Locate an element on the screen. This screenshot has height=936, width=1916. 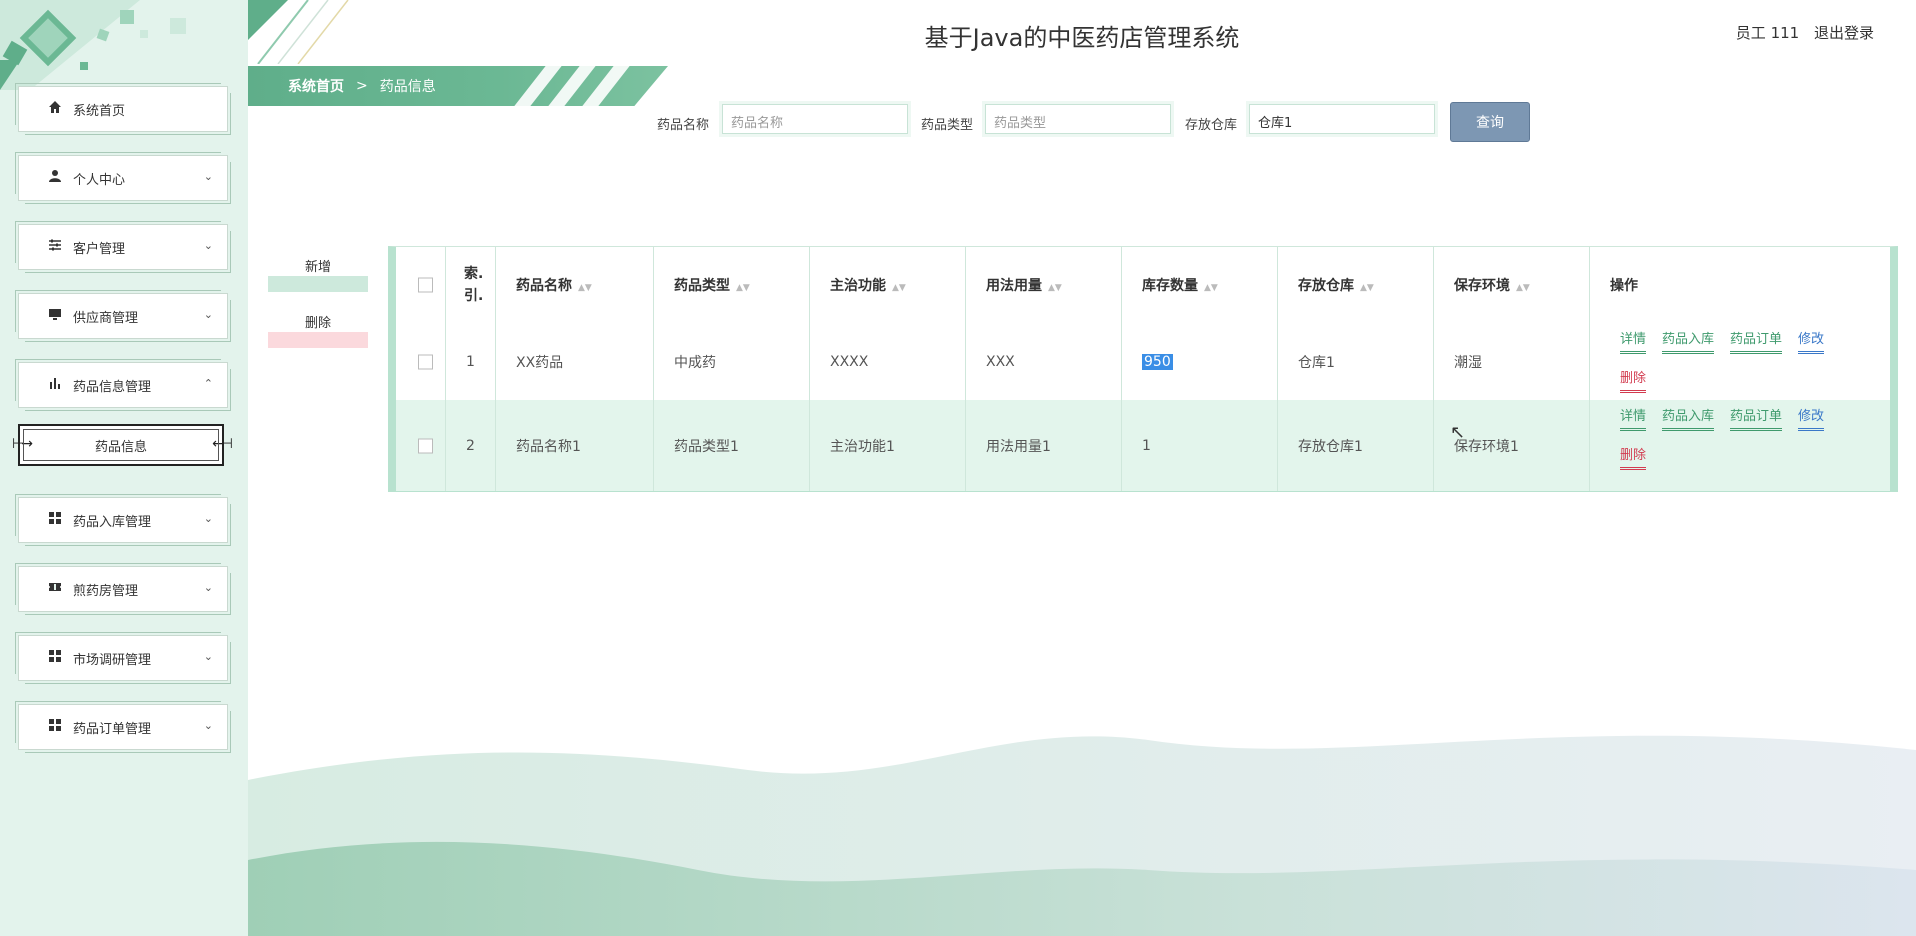
sidebar-item-medicine-info: 药品信息管理 ⌃ is located at coordinates (123, 385).